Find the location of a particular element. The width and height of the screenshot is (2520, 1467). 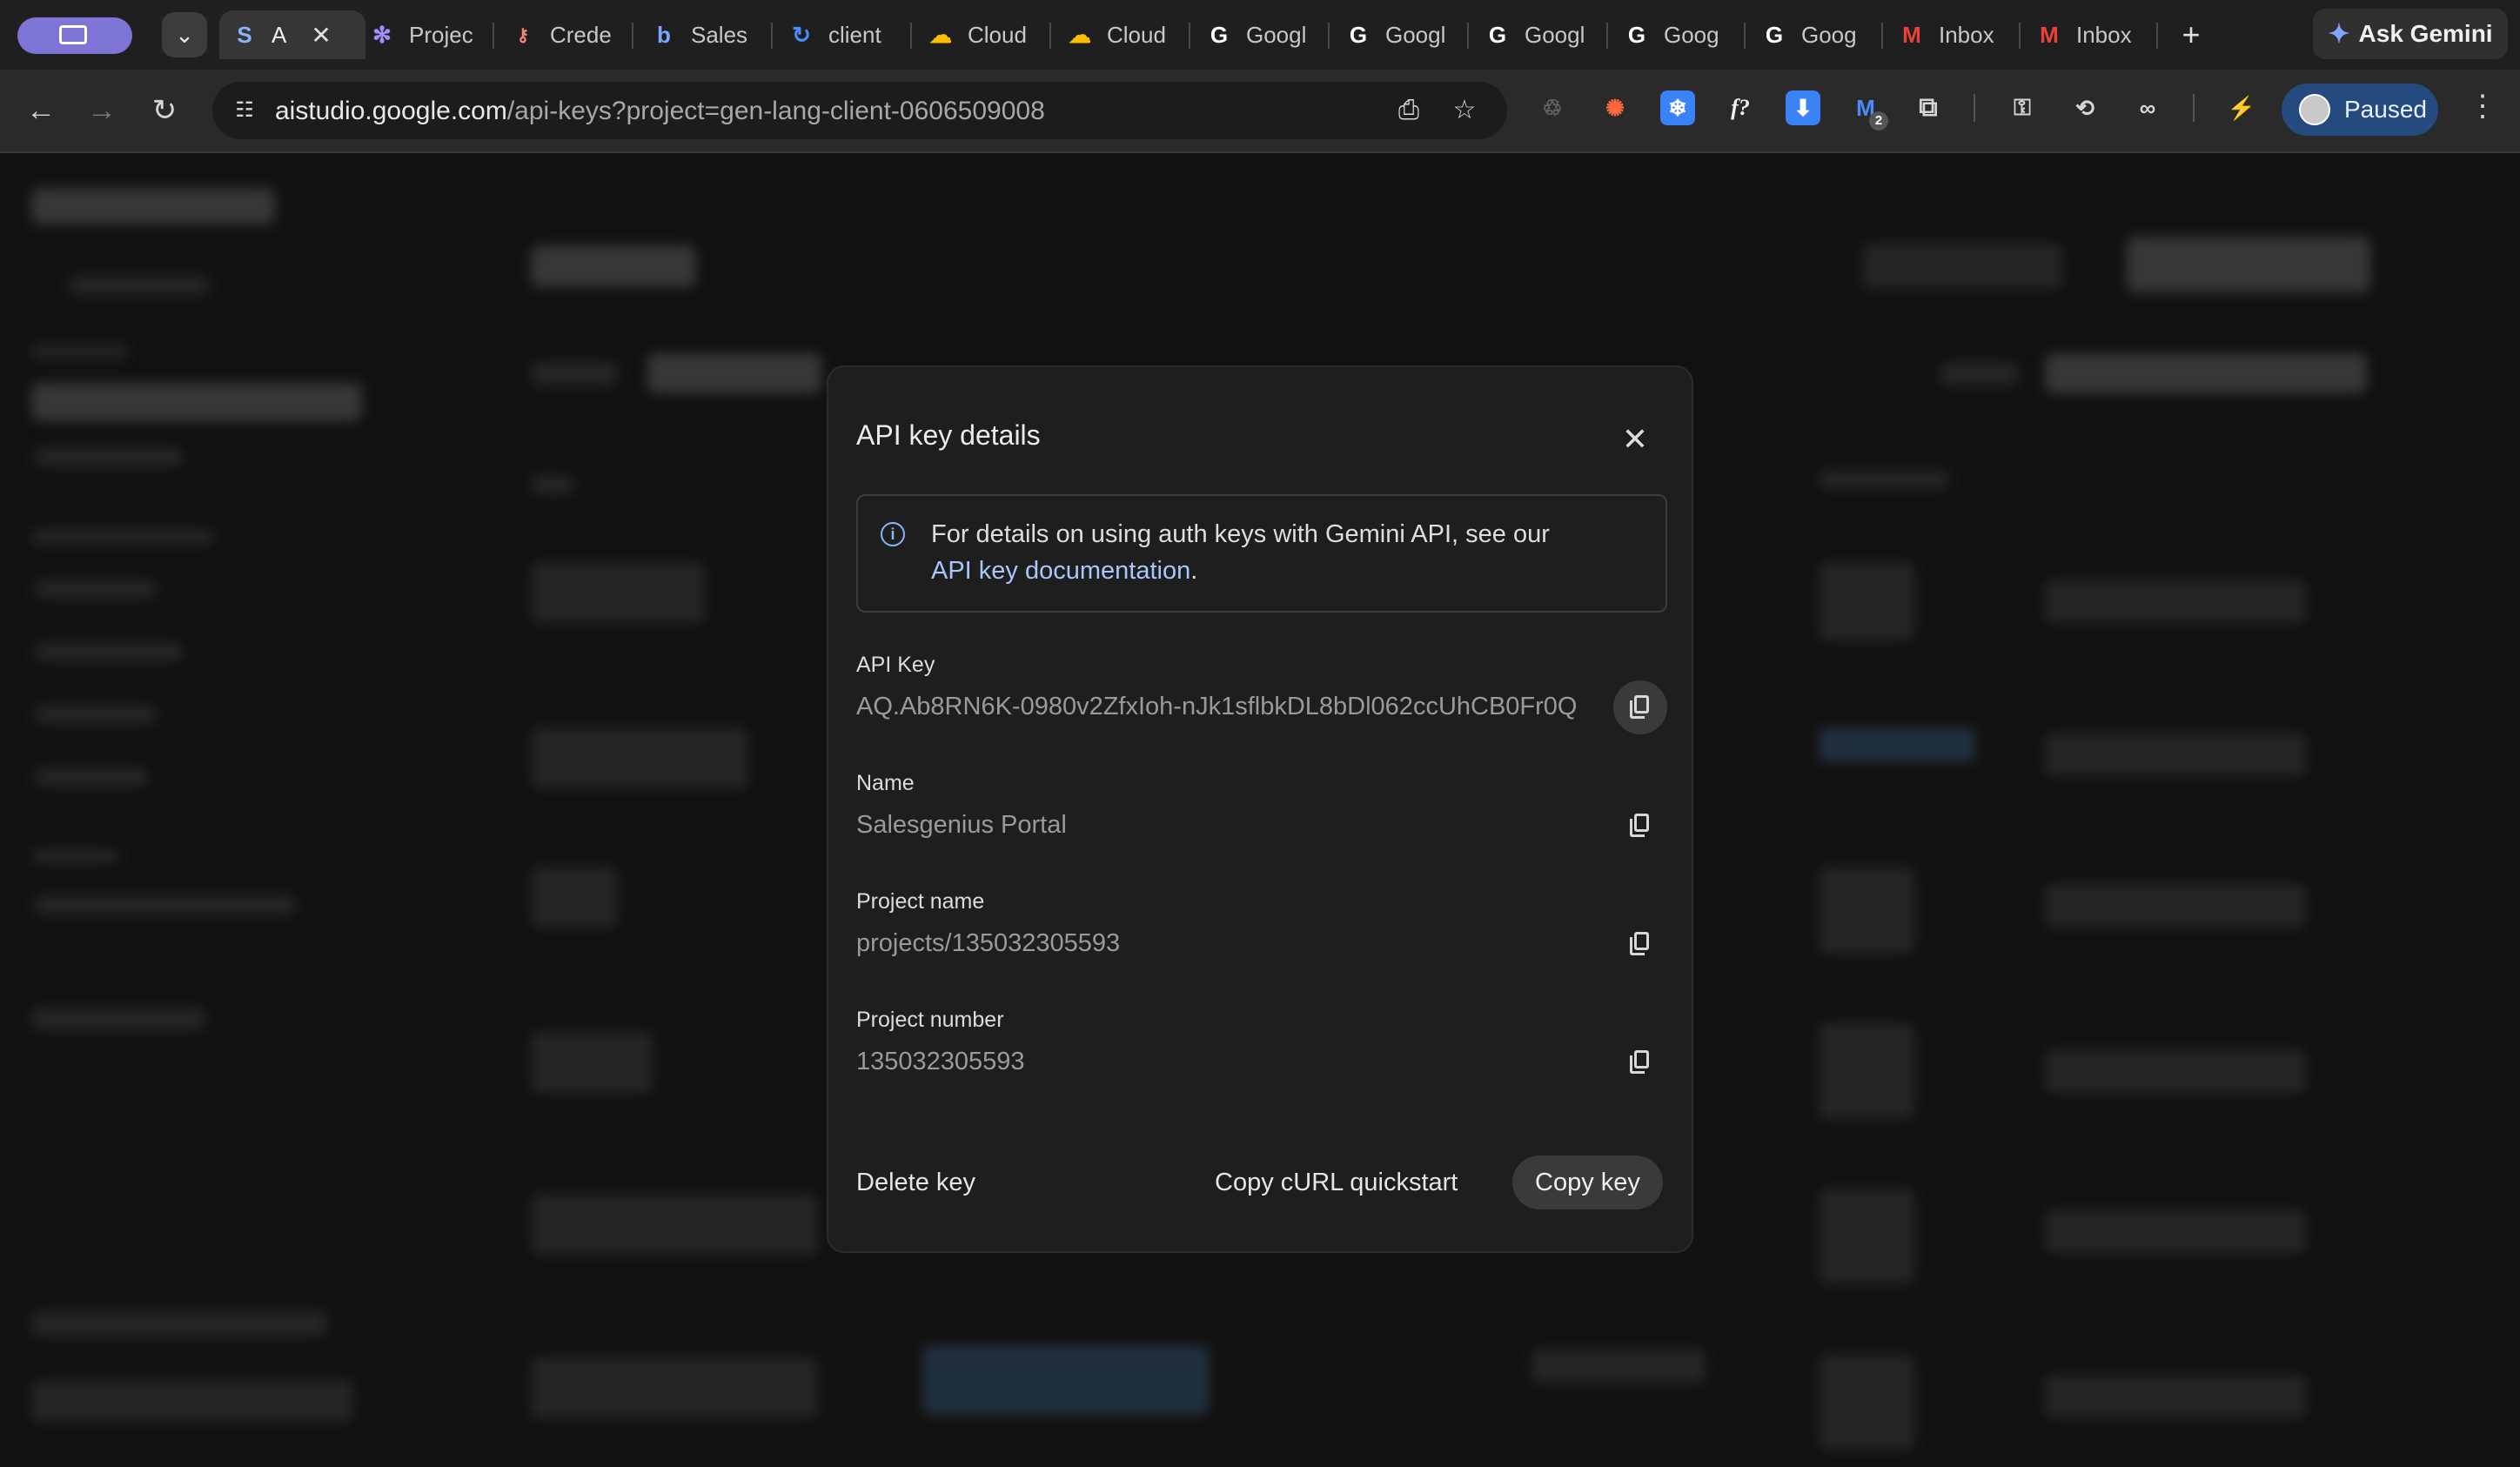

bookmark-star-icon: ☆ is located at coordinates (1464, 111).